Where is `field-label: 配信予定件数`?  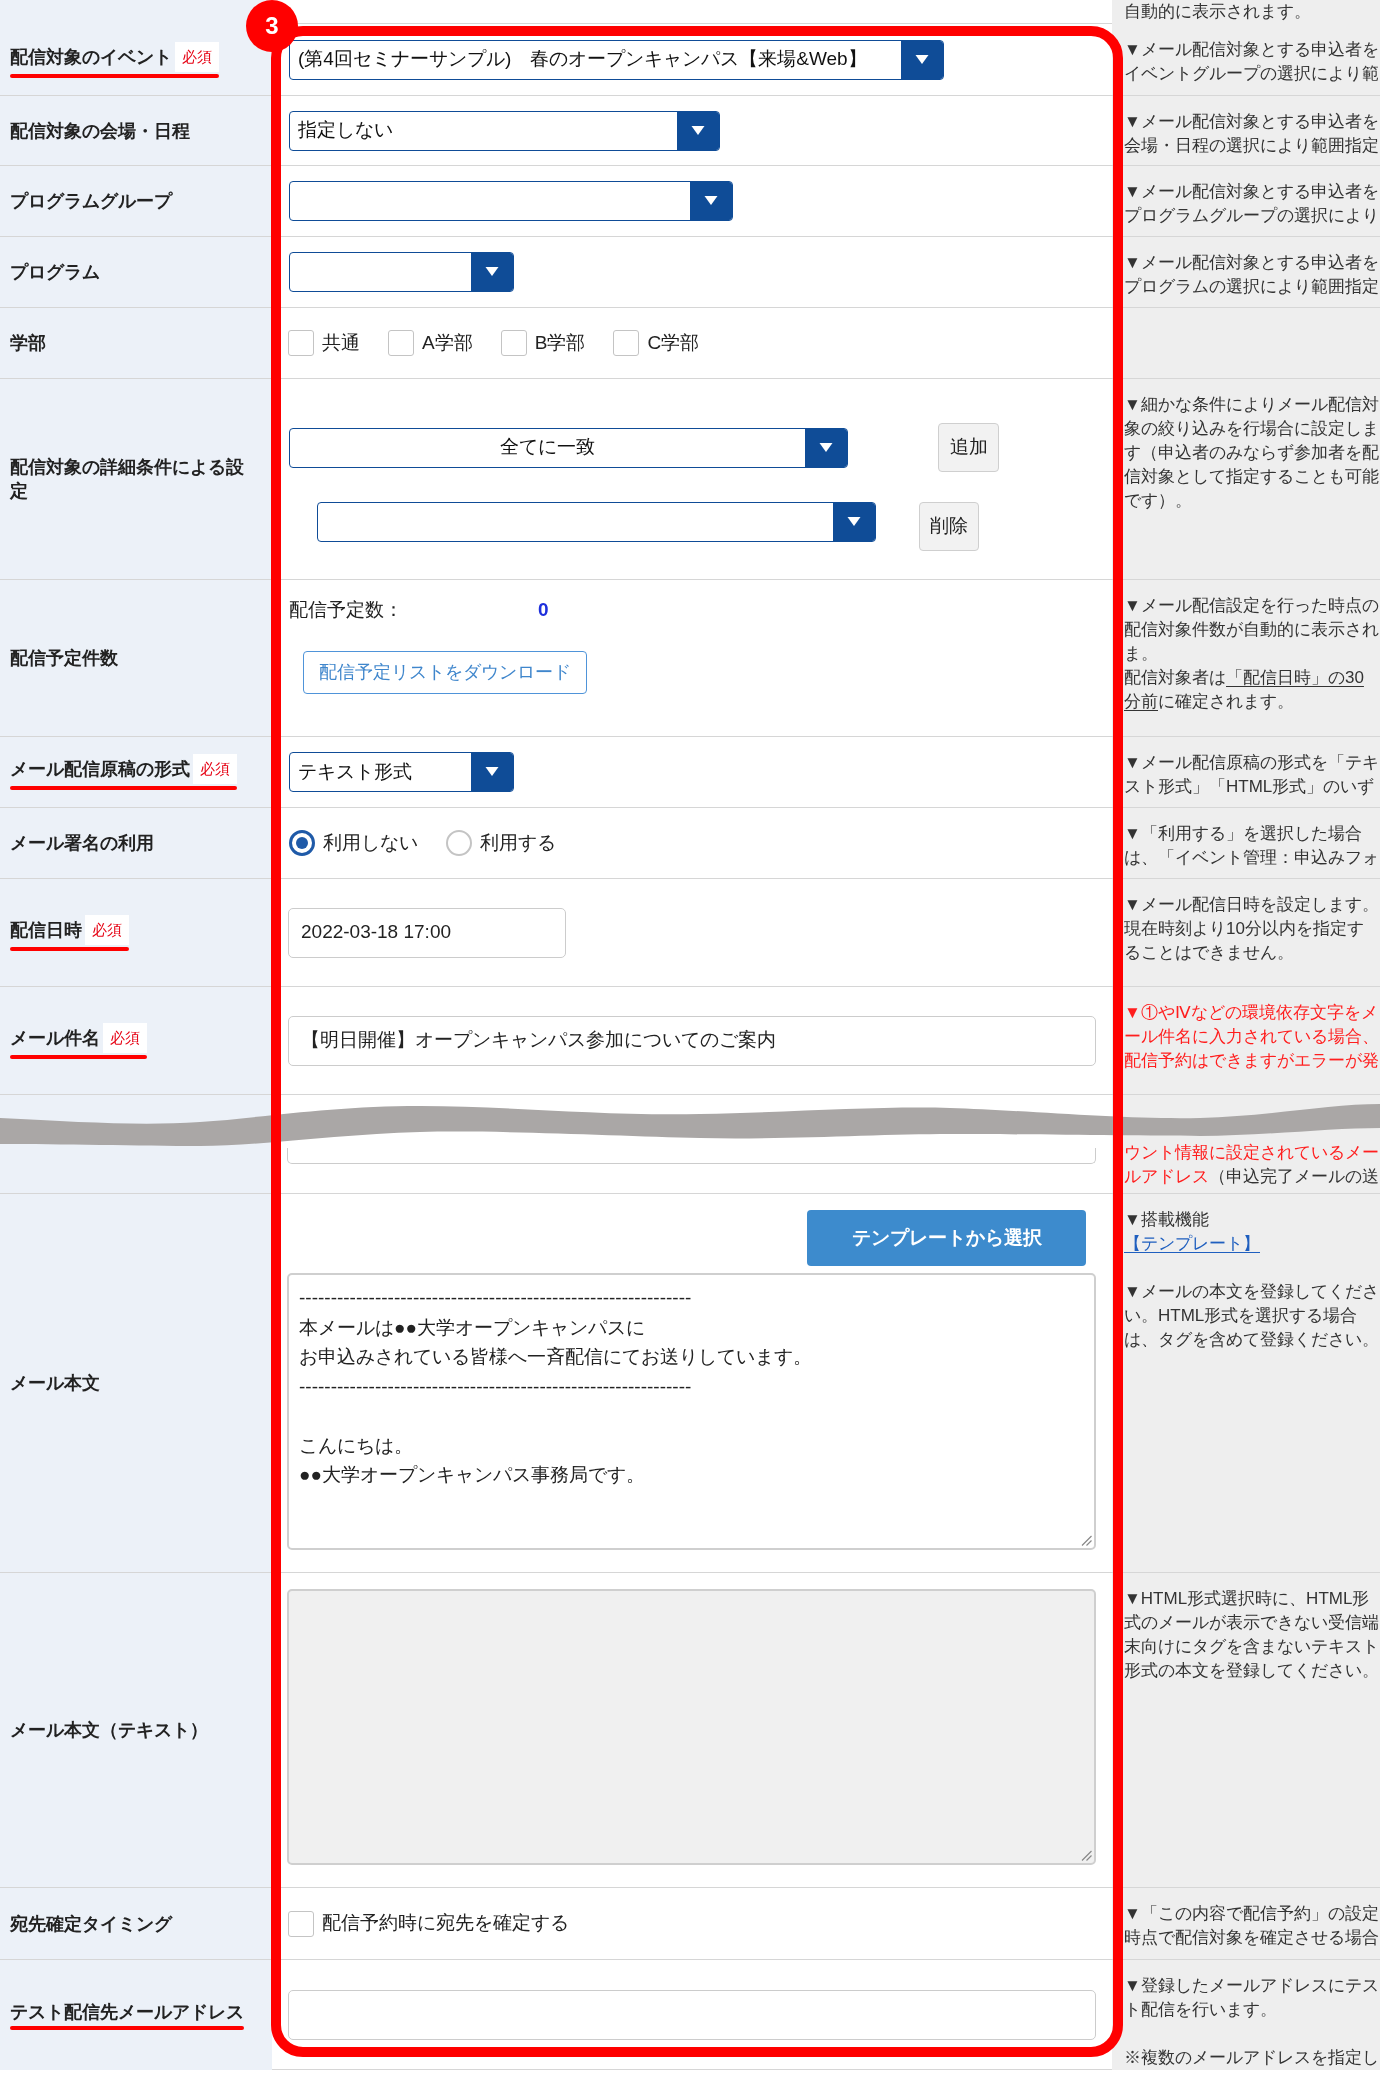 field-label: 配信予定件数 is located at coordinates (64, 658).